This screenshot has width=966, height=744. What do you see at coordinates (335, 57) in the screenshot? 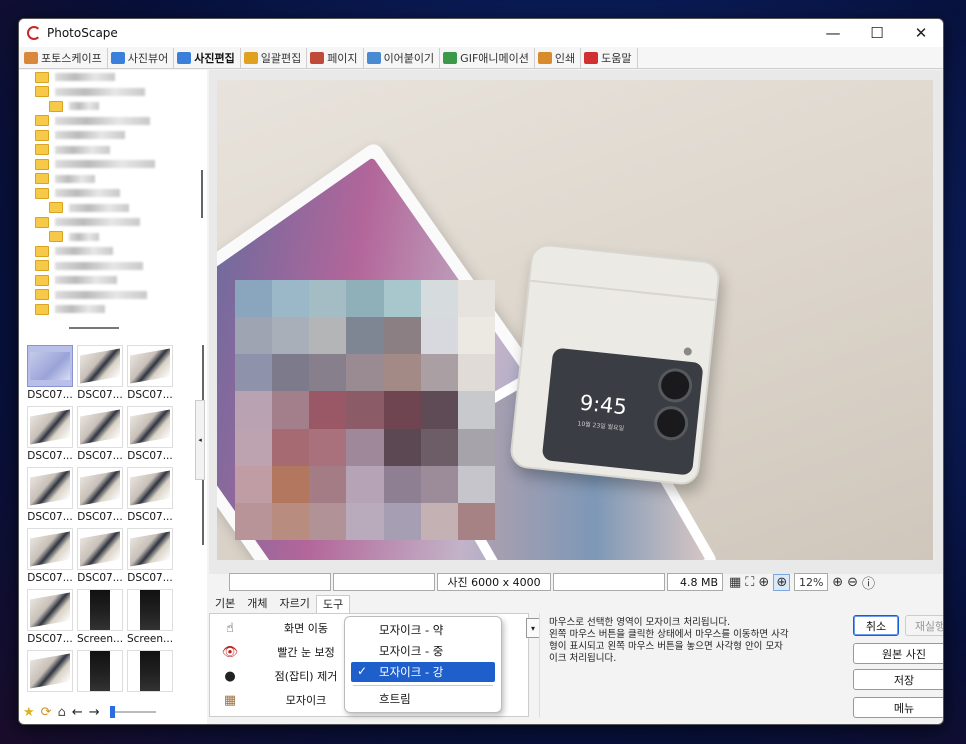
I see `tab-4: 페이지` at bounding box center [335, 57].